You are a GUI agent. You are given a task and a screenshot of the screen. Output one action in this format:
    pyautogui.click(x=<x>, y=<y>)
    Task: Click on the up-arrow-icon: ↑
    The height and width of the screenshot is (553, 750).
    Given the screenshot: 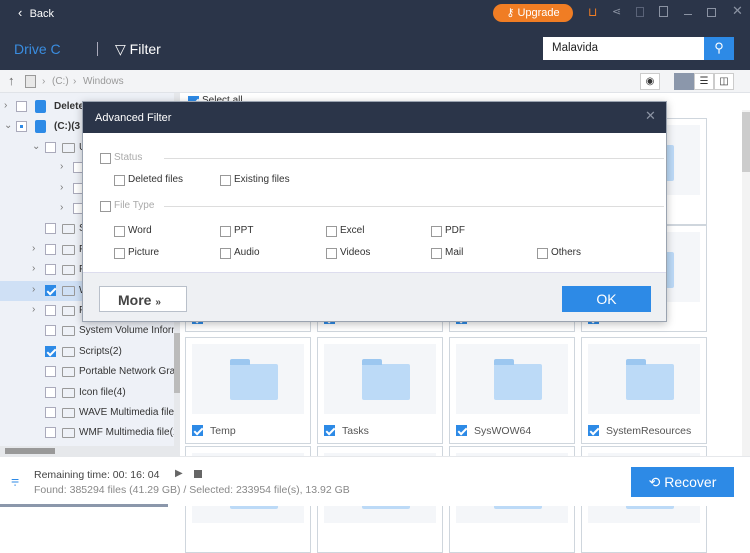 What is the action you would take?
    pyautogui.click(x=11, y=80)
    